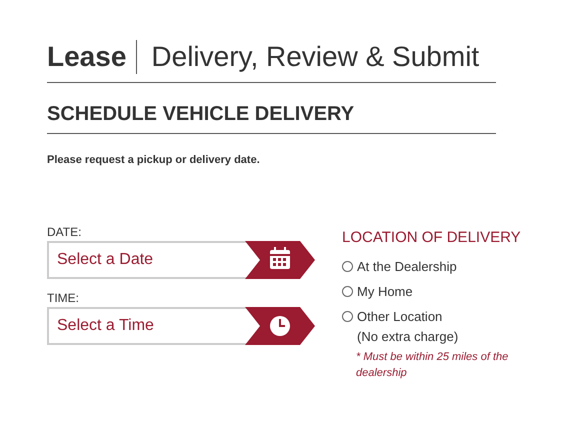 Image resolution: width=578 pixels, height=435 pixels. What do you see at coordinates (432, 237) in the screenshot?
I see `location-heading: LOCATION OF DELIVERY` at bounding box center [432, 237].